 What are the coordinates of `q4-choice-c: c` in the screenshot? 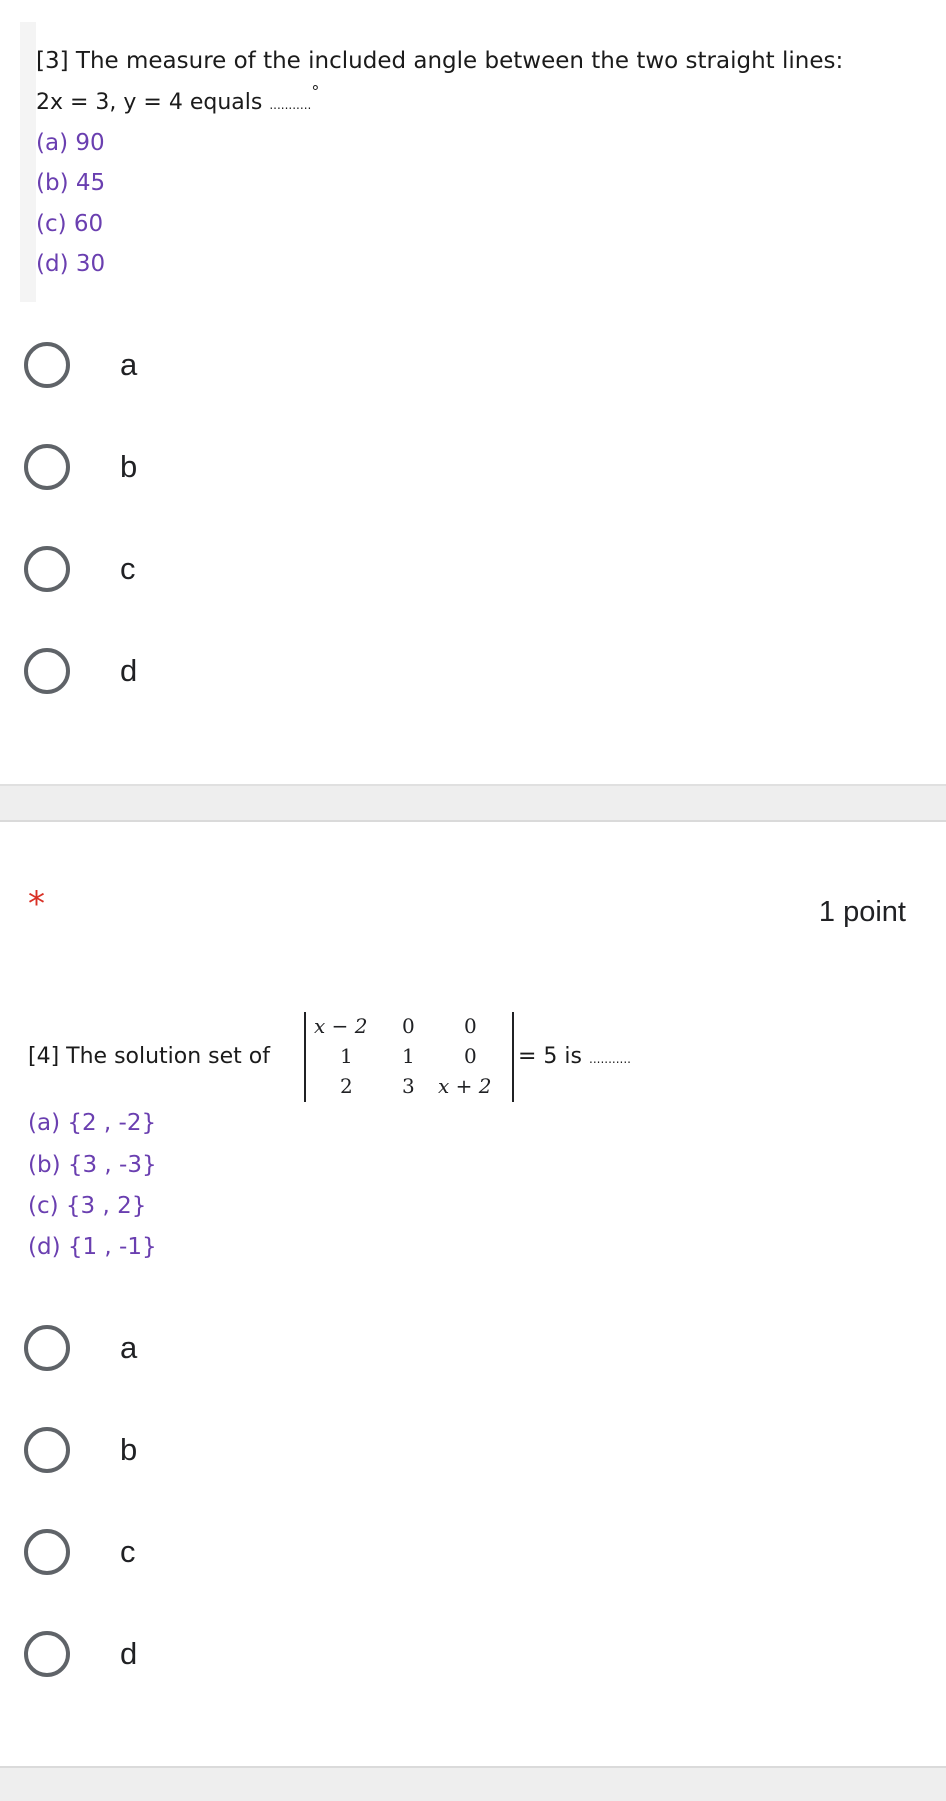 It's located at (460, 1552).